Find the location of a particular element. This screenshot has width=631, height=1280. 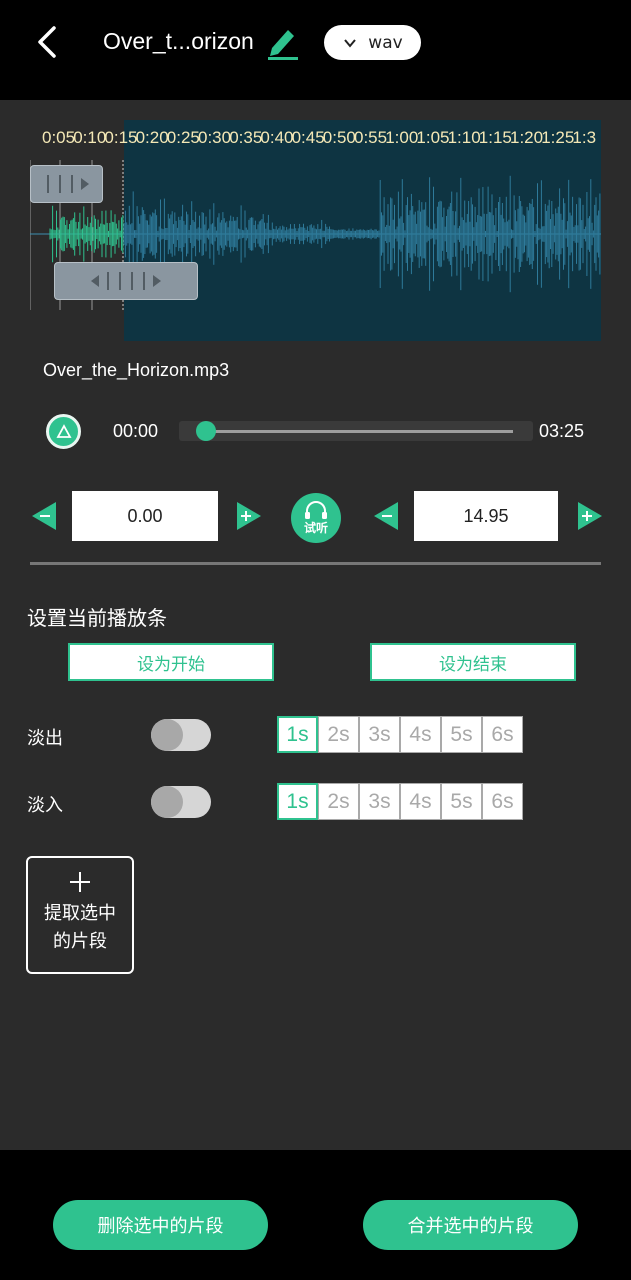

chevron-down-icon is located at coordinates (350, 43).